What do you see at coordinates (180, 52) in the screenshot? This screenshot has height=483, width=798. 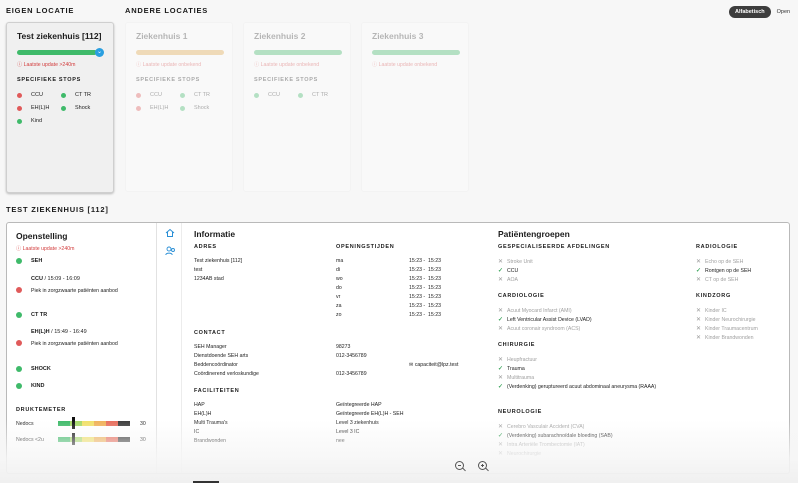 I see `status-bar` at bounding box center [180, 52].